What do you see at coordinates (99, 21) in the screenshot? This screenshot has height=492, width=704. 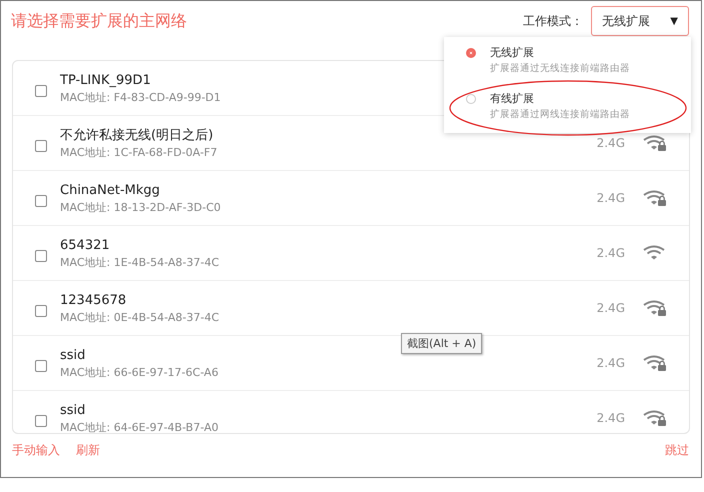 I see `page-title: 请选择需要扩展的主网络` at bounding box center [99, 21].